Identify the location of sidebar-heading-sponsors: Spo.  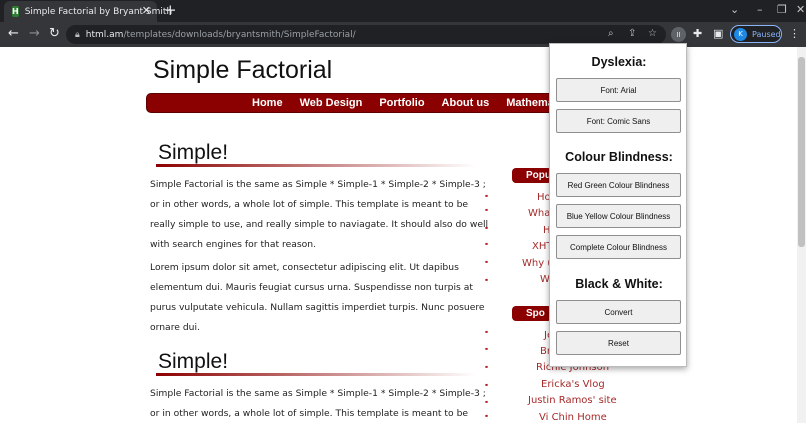
(532, 313).